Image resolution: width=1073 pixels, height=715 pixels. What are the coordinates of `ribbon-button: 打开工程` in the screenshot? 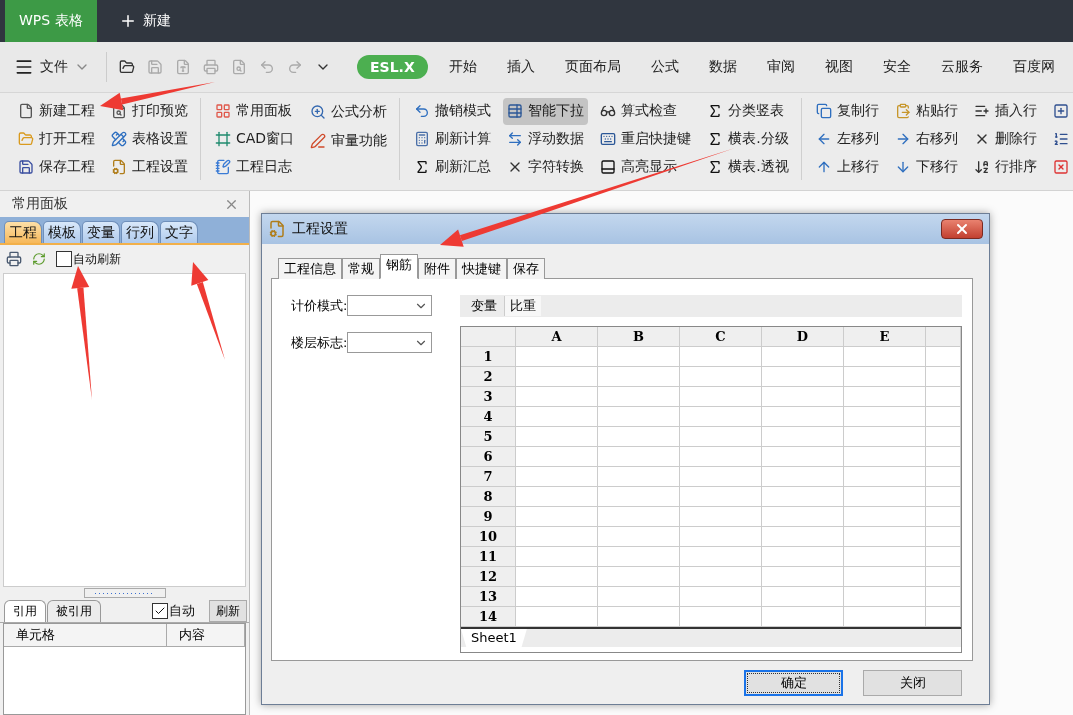 It's located at (56, 139).